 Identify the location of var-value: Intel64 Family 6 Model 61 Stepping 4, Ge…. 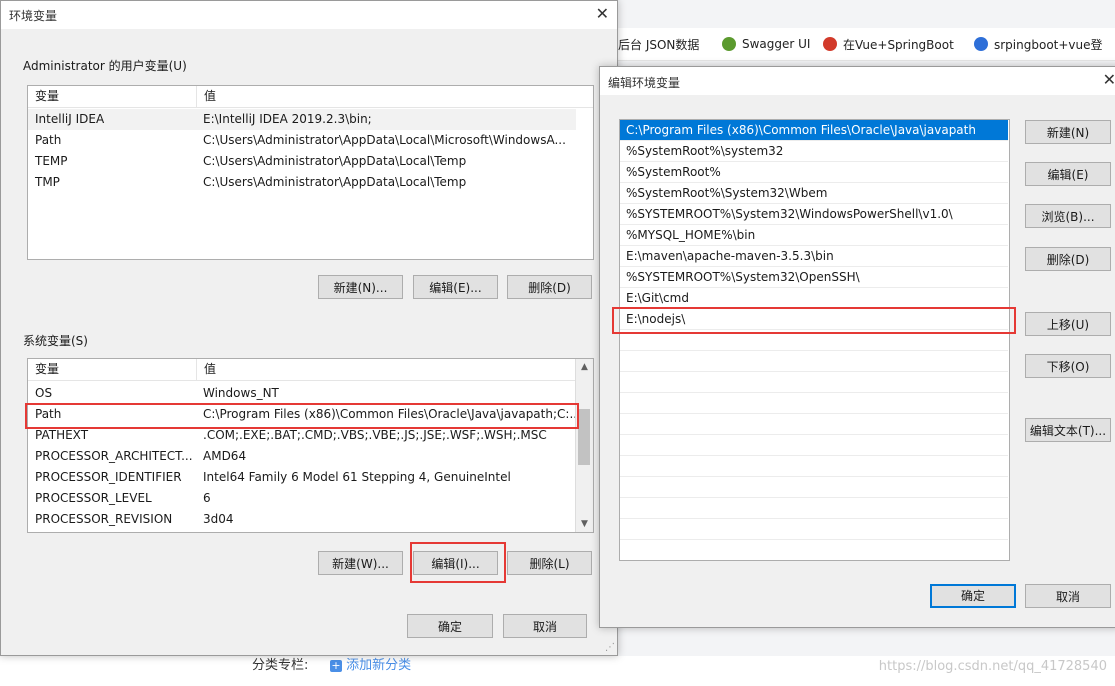
(357, 477).